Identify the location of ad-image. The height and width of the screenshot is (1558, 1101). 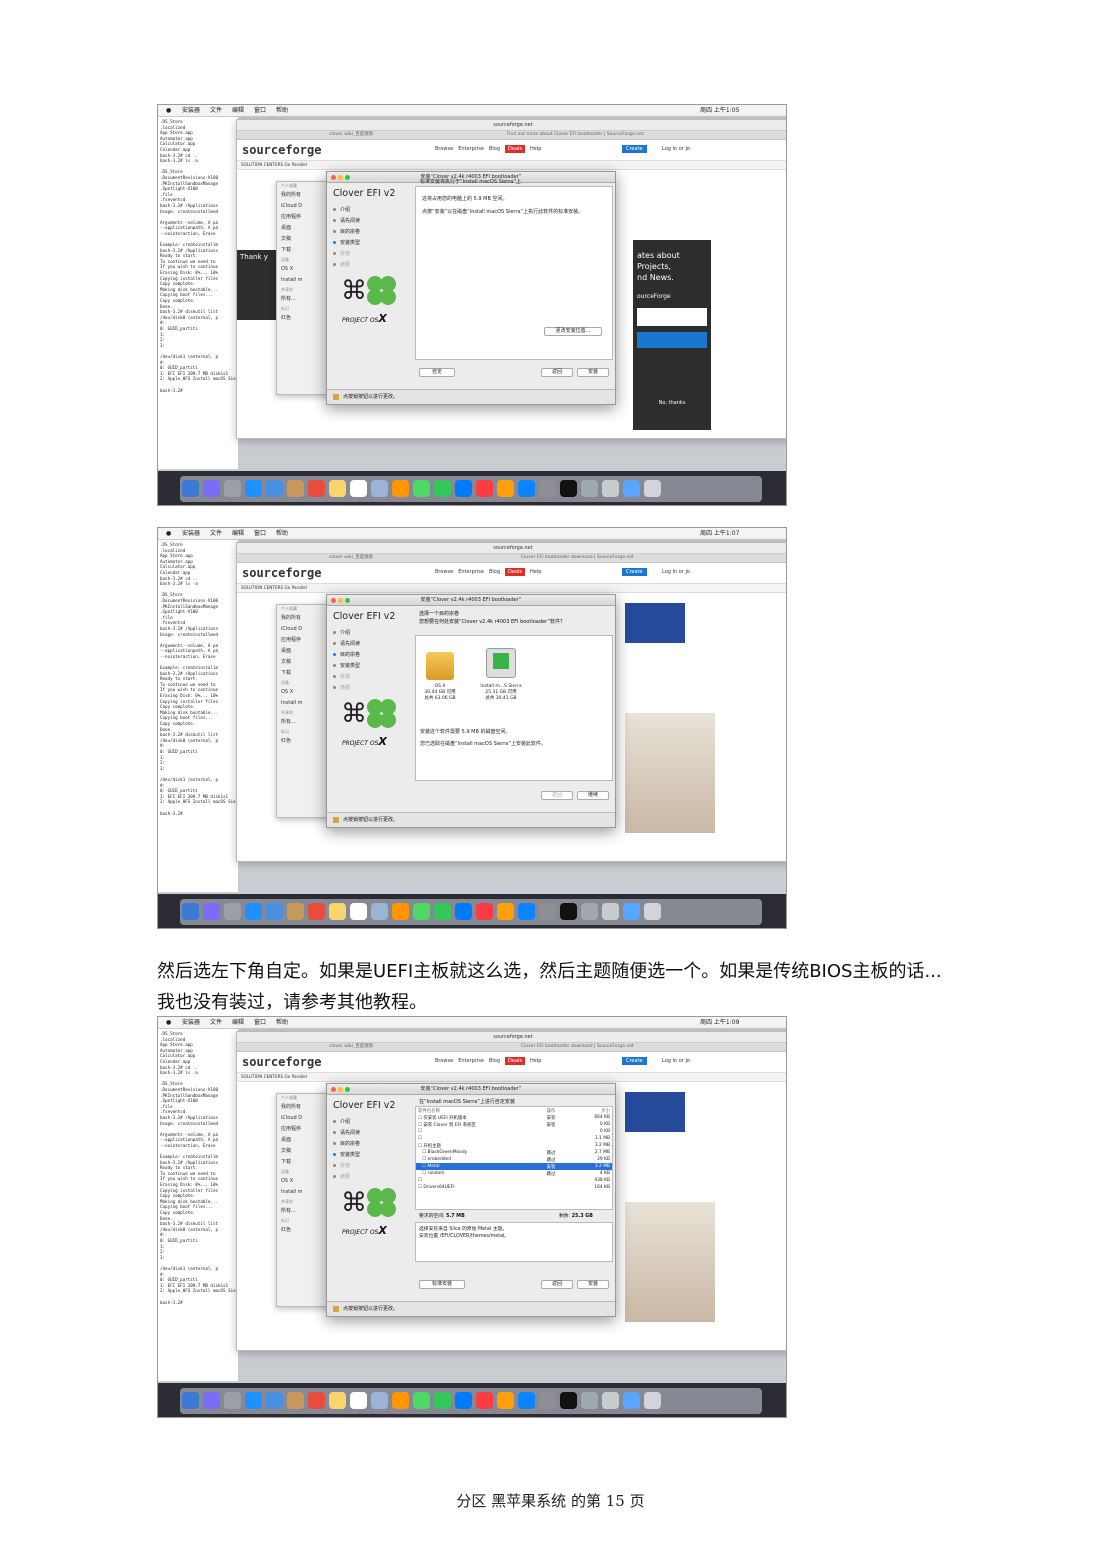
(670, 773).